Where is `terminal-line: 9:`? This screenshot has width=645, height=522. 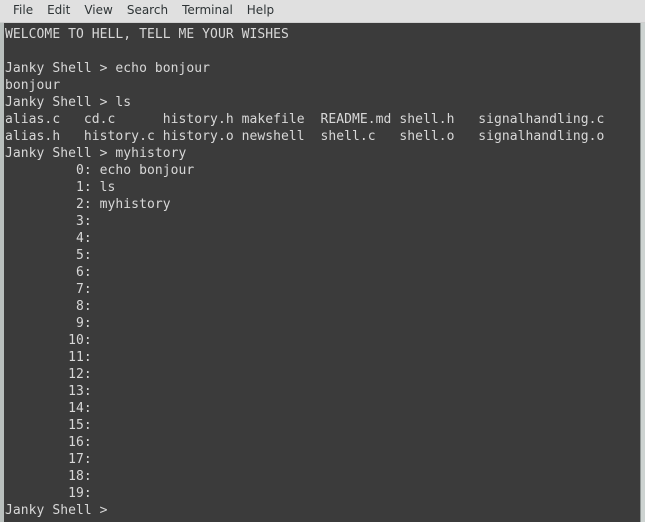
terminal-line: 9: is located at coordinates (48, 323).